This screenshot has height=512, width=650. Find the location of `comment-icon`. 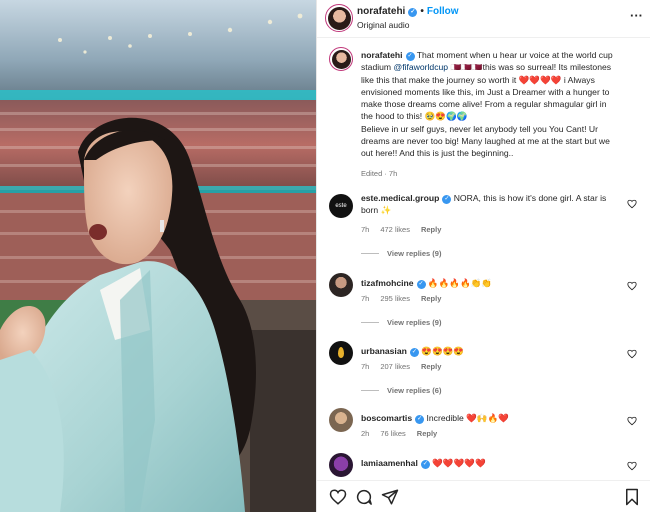

comment-icon is located at coordinates (364, 497).